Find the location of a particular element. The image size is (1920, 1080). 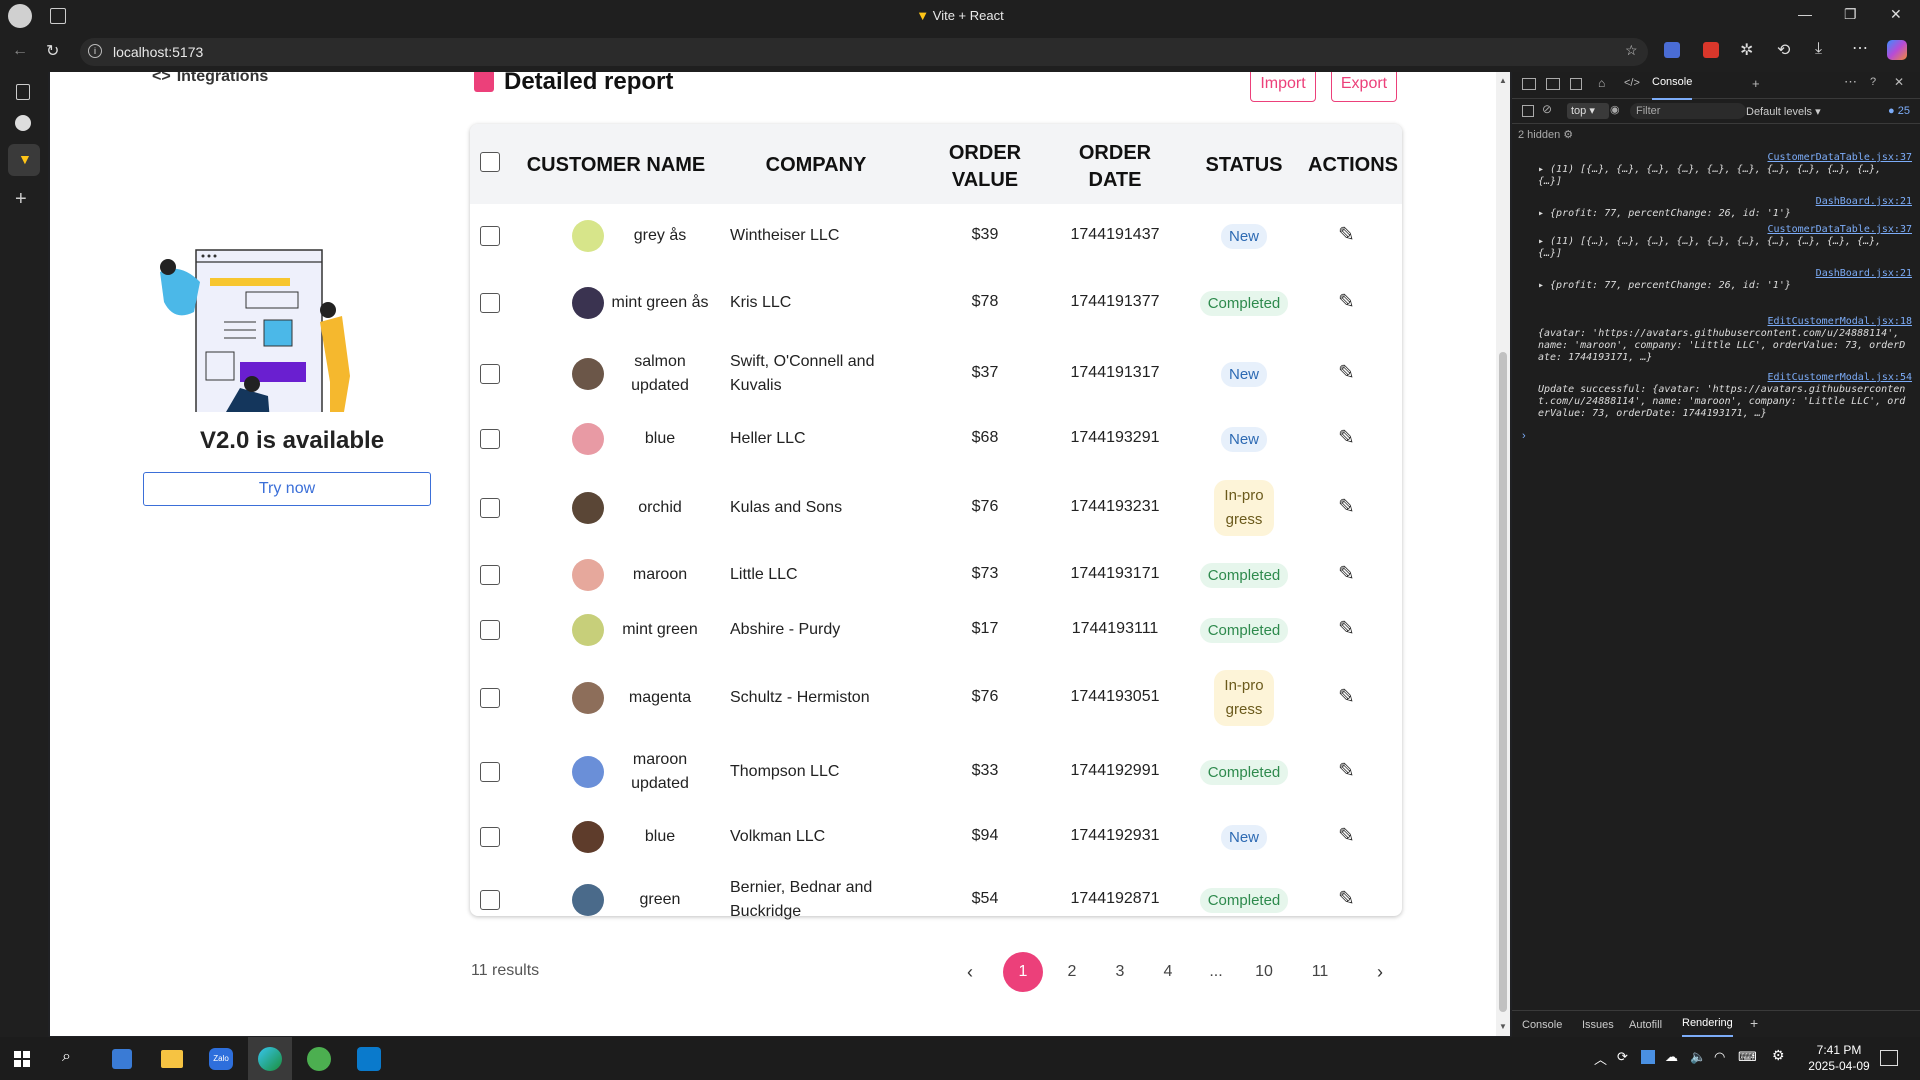

app-green-icon is located at coordinates (319, 1059).